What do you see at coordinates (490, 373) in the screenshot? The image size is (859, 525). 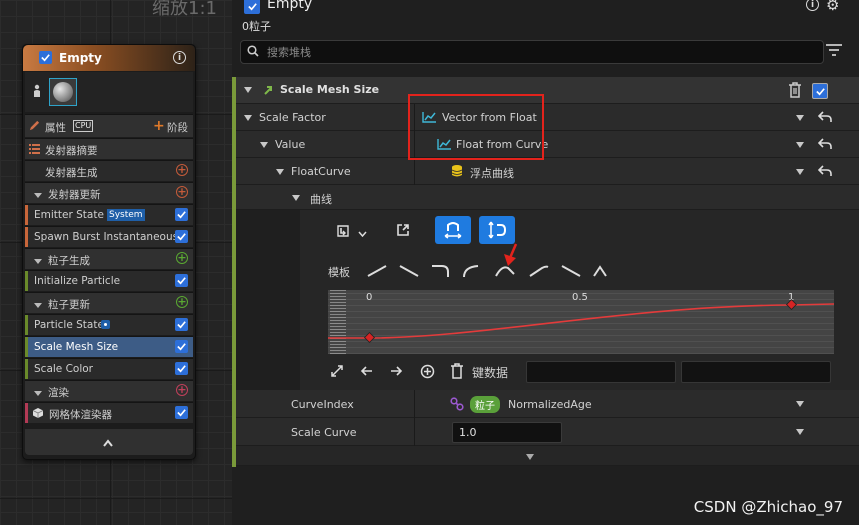 I see `key-data-label: 键数据` at bounding box center [490, 373].